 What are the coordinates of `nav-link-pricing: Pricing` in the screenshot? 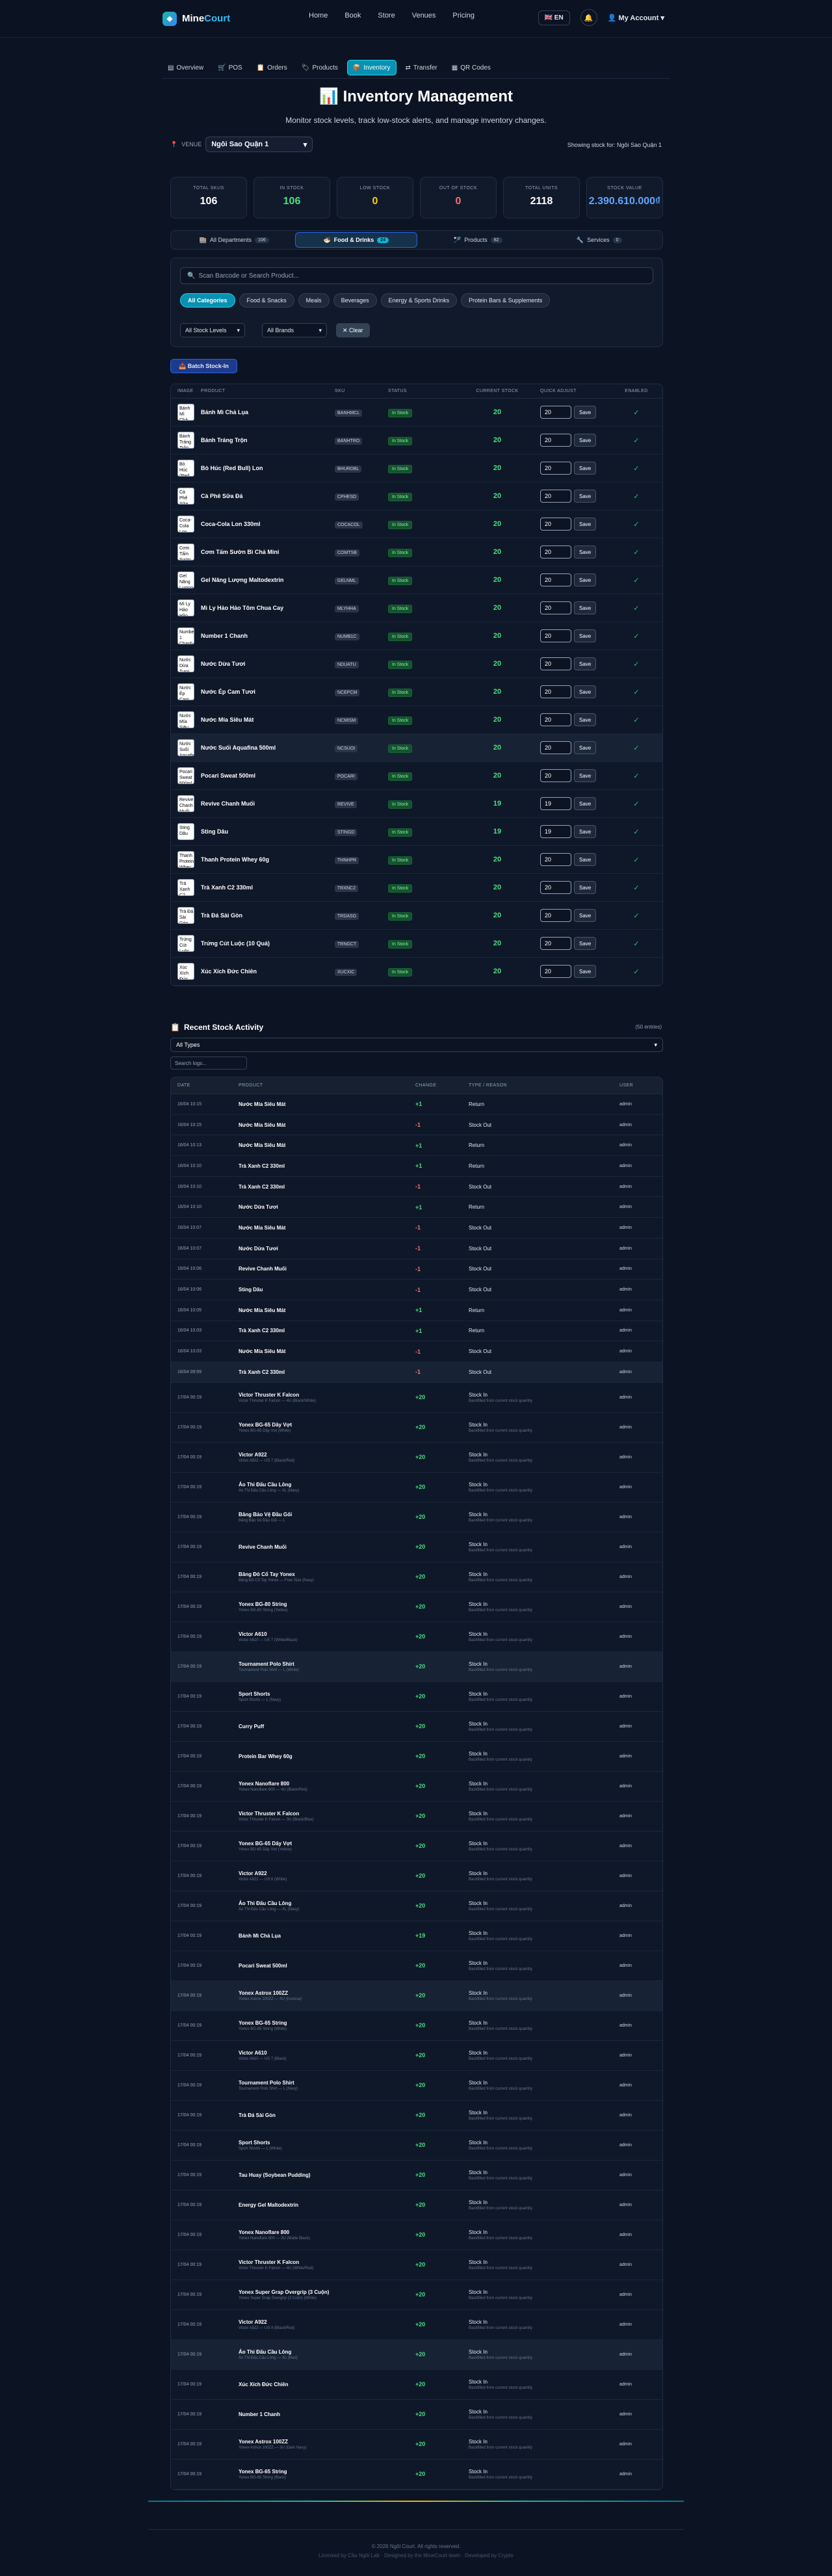 It's located at (463, 16).